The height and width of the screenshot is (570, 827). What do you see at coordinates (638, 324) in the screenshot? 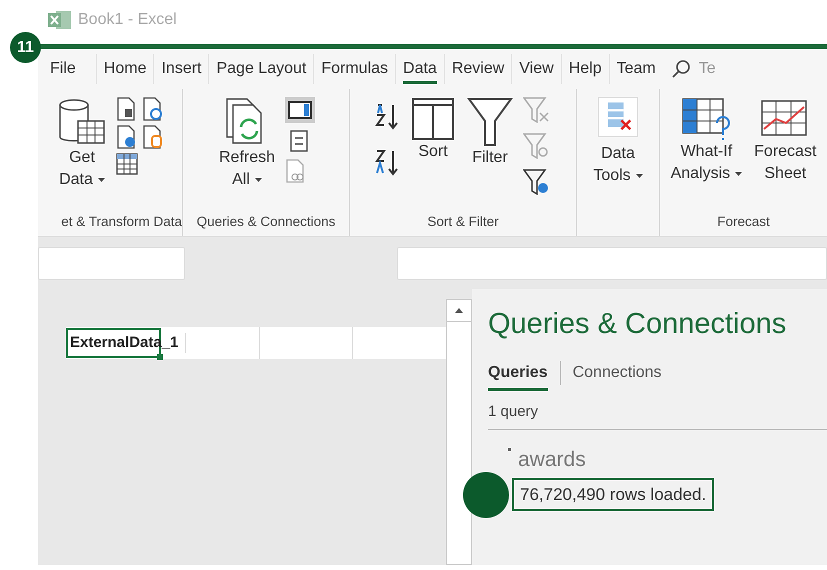
I see `pane-title: Queries & Connections` at bounding box center [638, 324].